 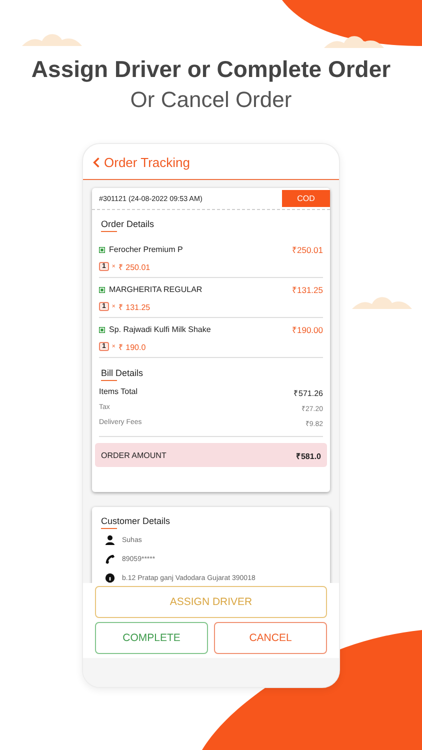 I want to click on bill-label: Items Total, so click(x=118, y=392).